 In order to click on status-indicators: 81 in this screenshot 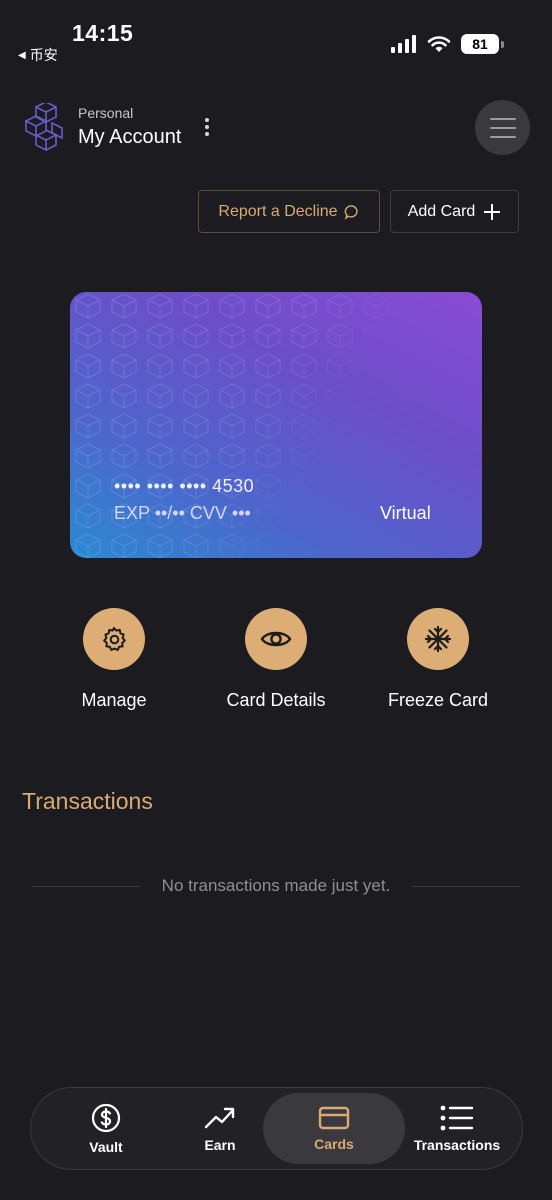, I will do `click(447, 44)`.